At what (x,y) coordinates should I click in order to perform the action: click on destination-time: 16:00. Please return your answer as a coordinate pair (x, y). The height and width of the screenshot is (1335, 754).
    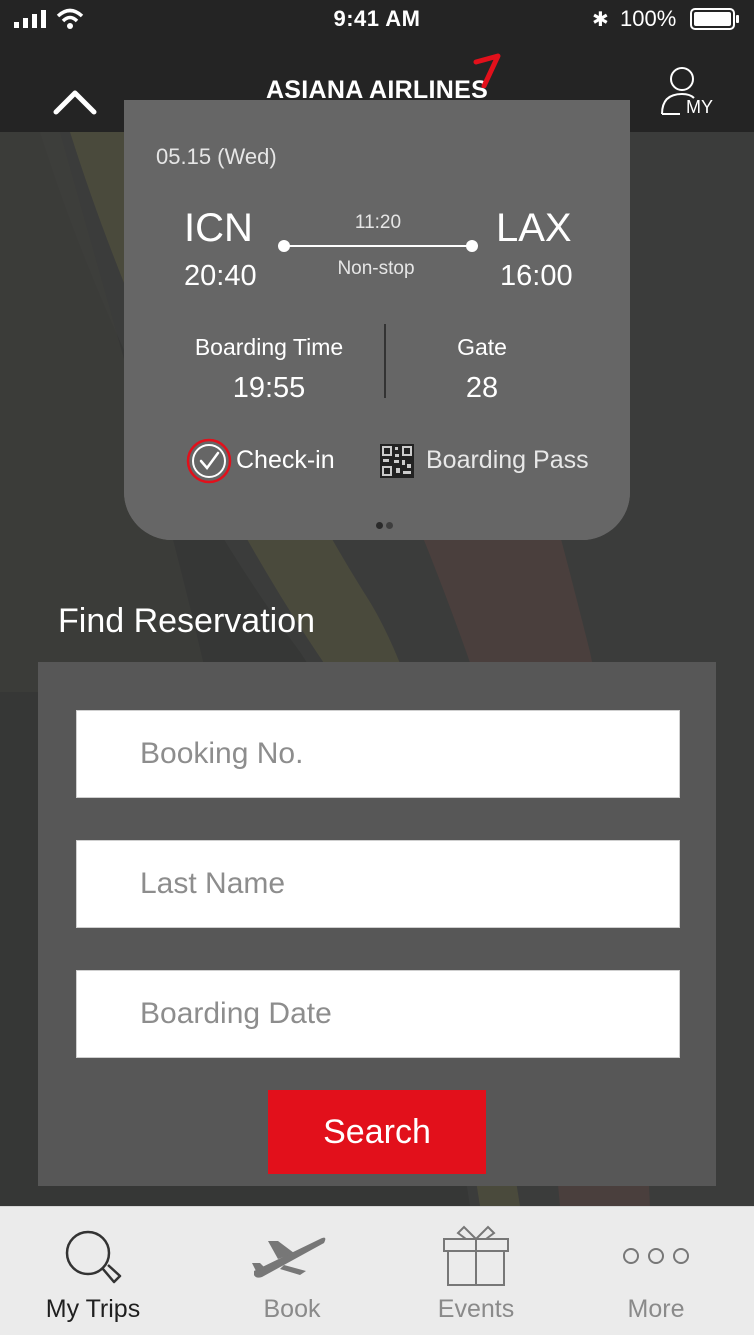
    Looking at the image, I should click on (536, 276).